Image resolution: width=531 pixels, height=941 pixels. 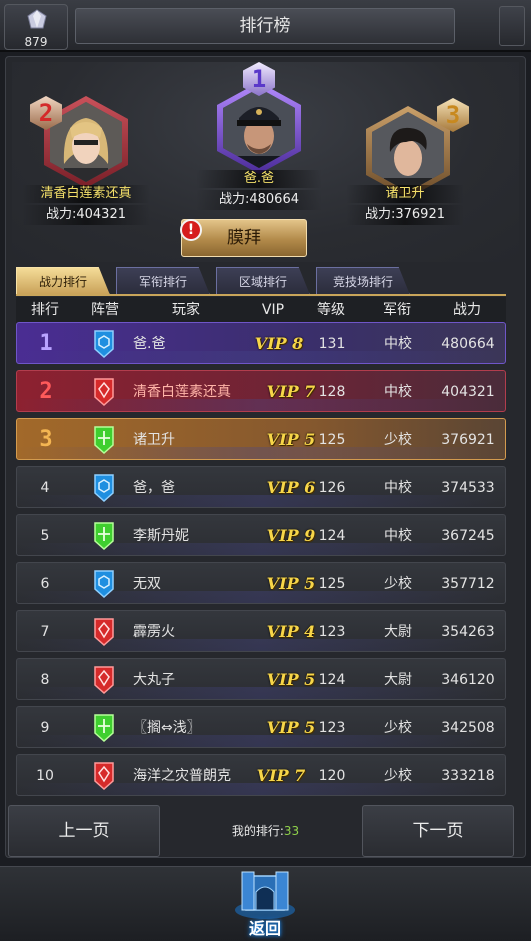 I want to click on tab-power-ranking: 战力排行, so click(x=63, y=281).